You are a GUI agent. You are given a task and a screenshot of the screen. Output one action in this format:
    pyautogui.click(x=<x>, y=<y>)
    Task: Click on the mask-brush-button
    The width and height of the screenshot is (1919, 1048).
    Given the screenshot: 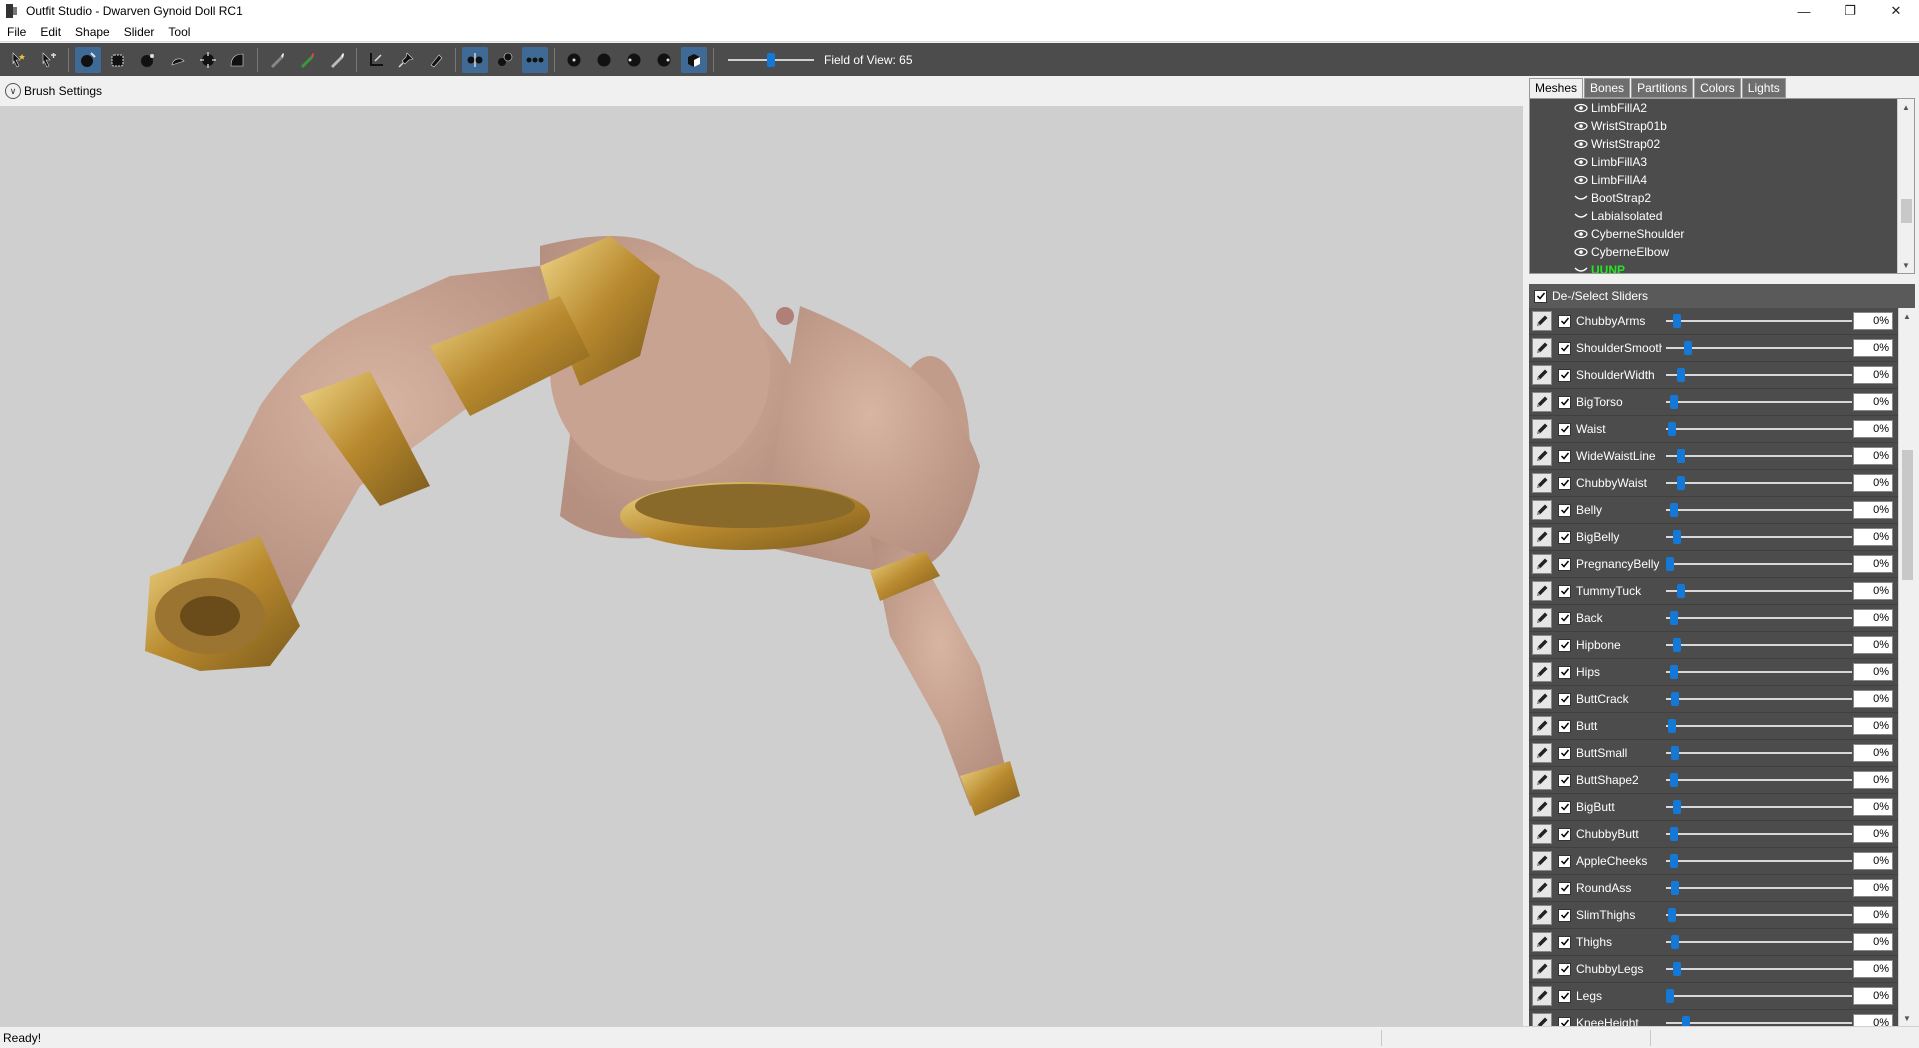 What is the action you would take?
    pyautogui.click(x=88, y=59)
    